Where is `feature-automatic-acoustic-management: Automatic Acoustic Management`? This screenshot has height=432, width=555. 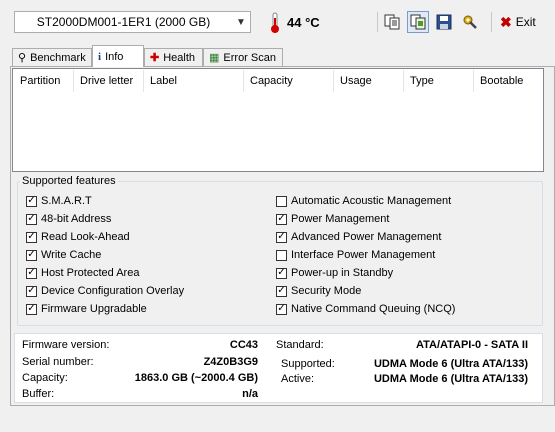
feature-automatic-acoustic-management: Automatic Acoustic Management is located at coordinates (365, 201).